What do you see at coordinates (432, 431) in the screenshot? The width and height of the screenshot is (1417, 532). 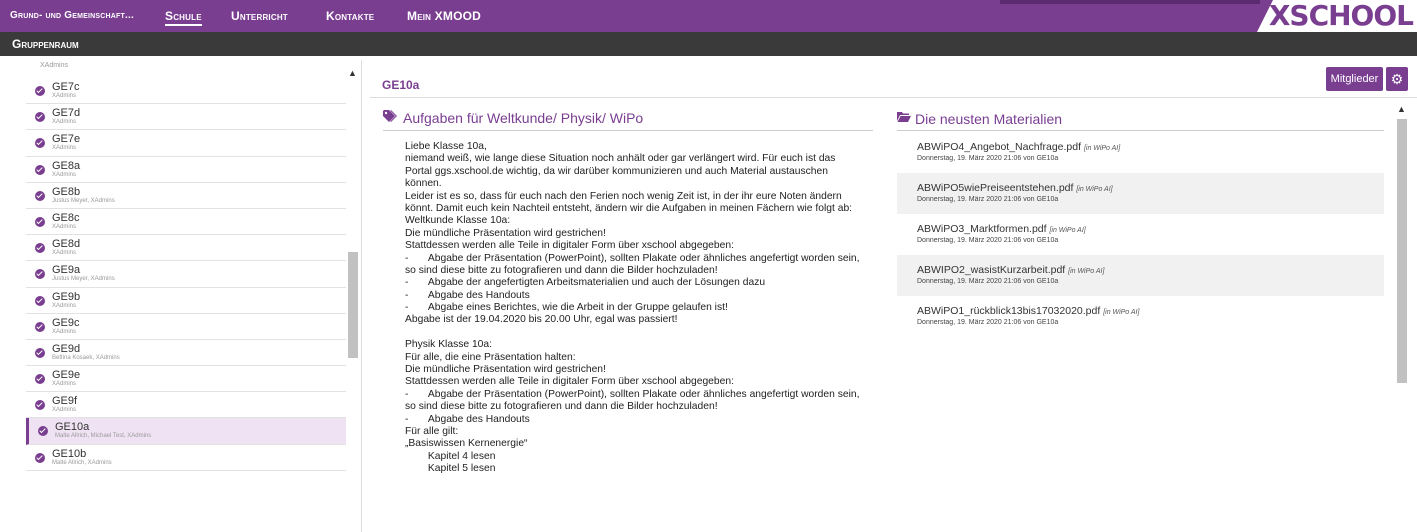 I see `tasks-line: Für alle gilt:` at bounding box center [432, 431].